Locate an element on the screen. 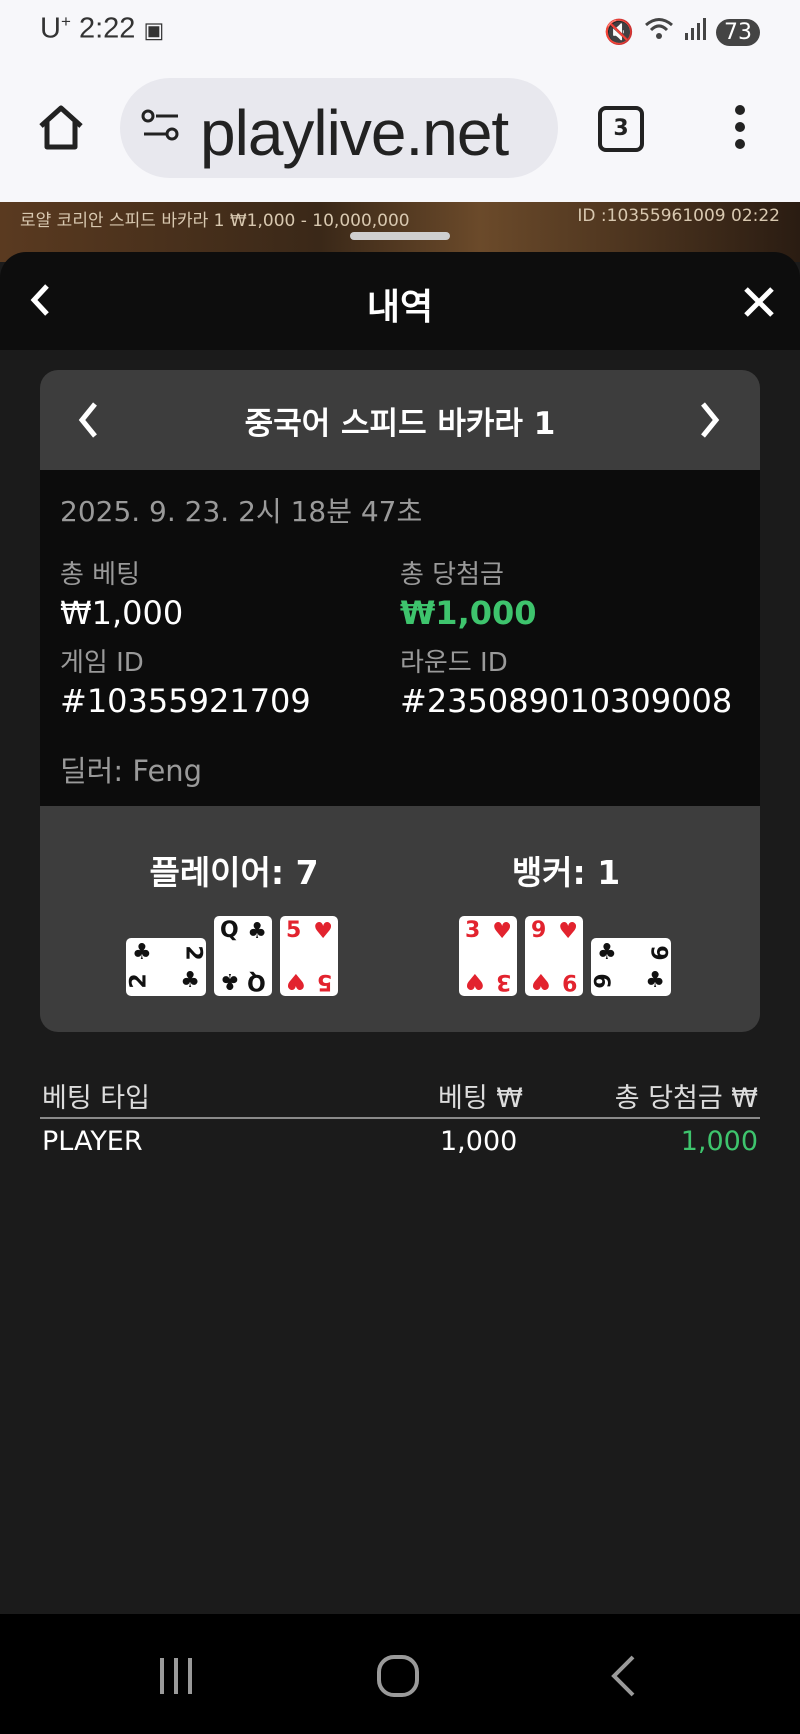 This screenshot has height=1734, width=800. carrier-sup: + is located at coordinates (65, 21).